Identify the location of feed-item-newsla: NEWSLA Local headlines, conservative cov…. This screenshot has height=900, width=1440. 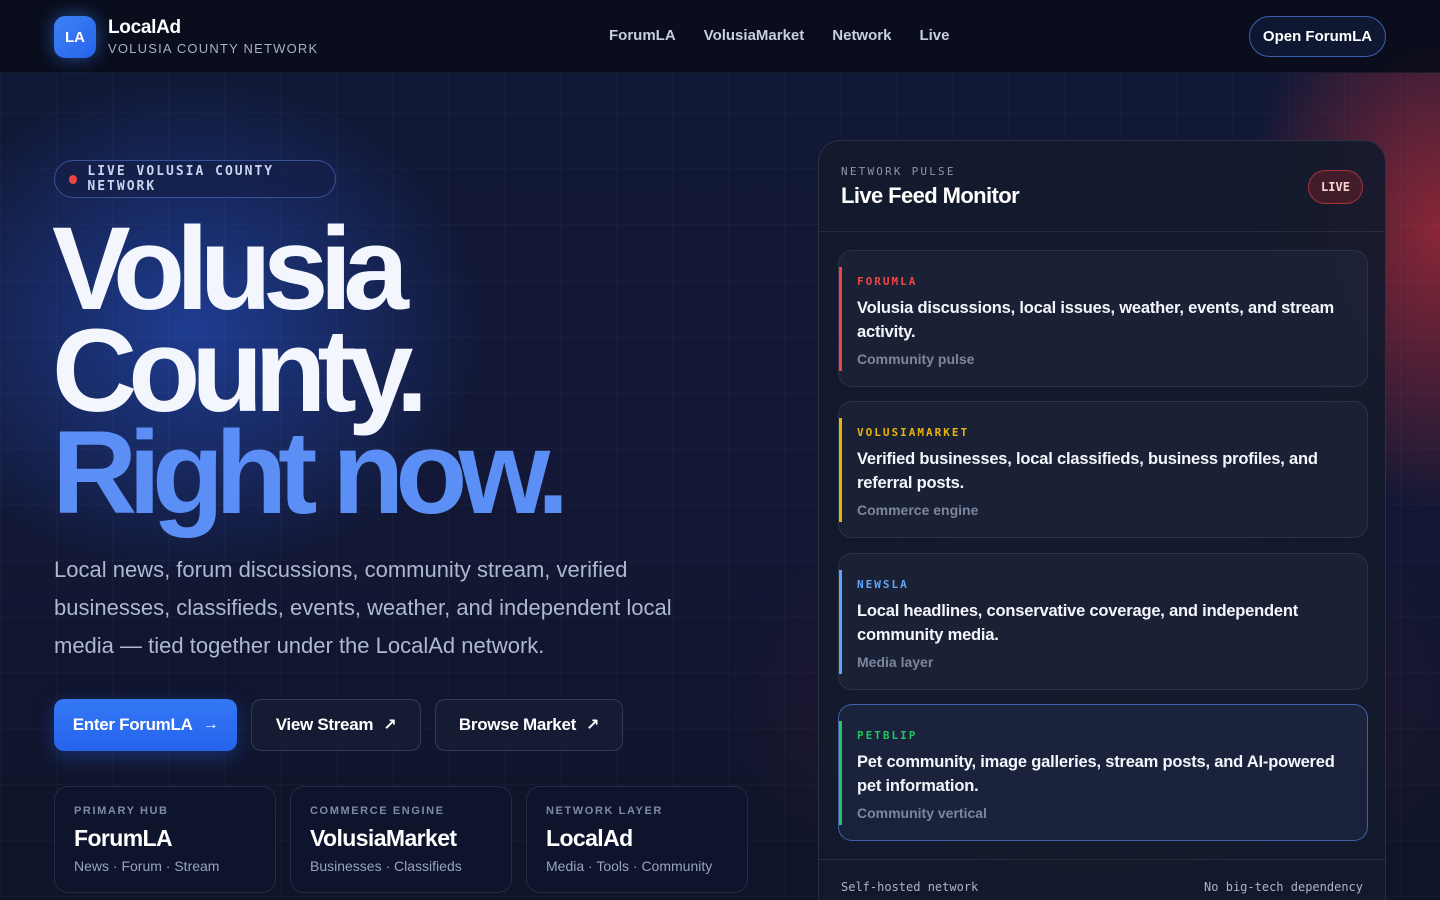
(1103, 621).